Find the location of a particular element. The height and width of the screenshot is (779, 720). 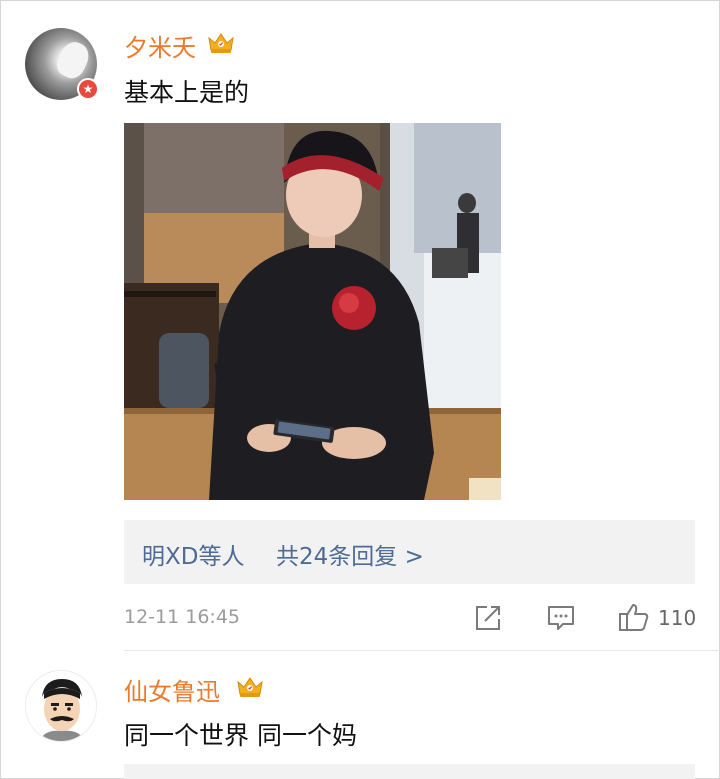

thumbs-up-icon is located at coordinates (634, 617).